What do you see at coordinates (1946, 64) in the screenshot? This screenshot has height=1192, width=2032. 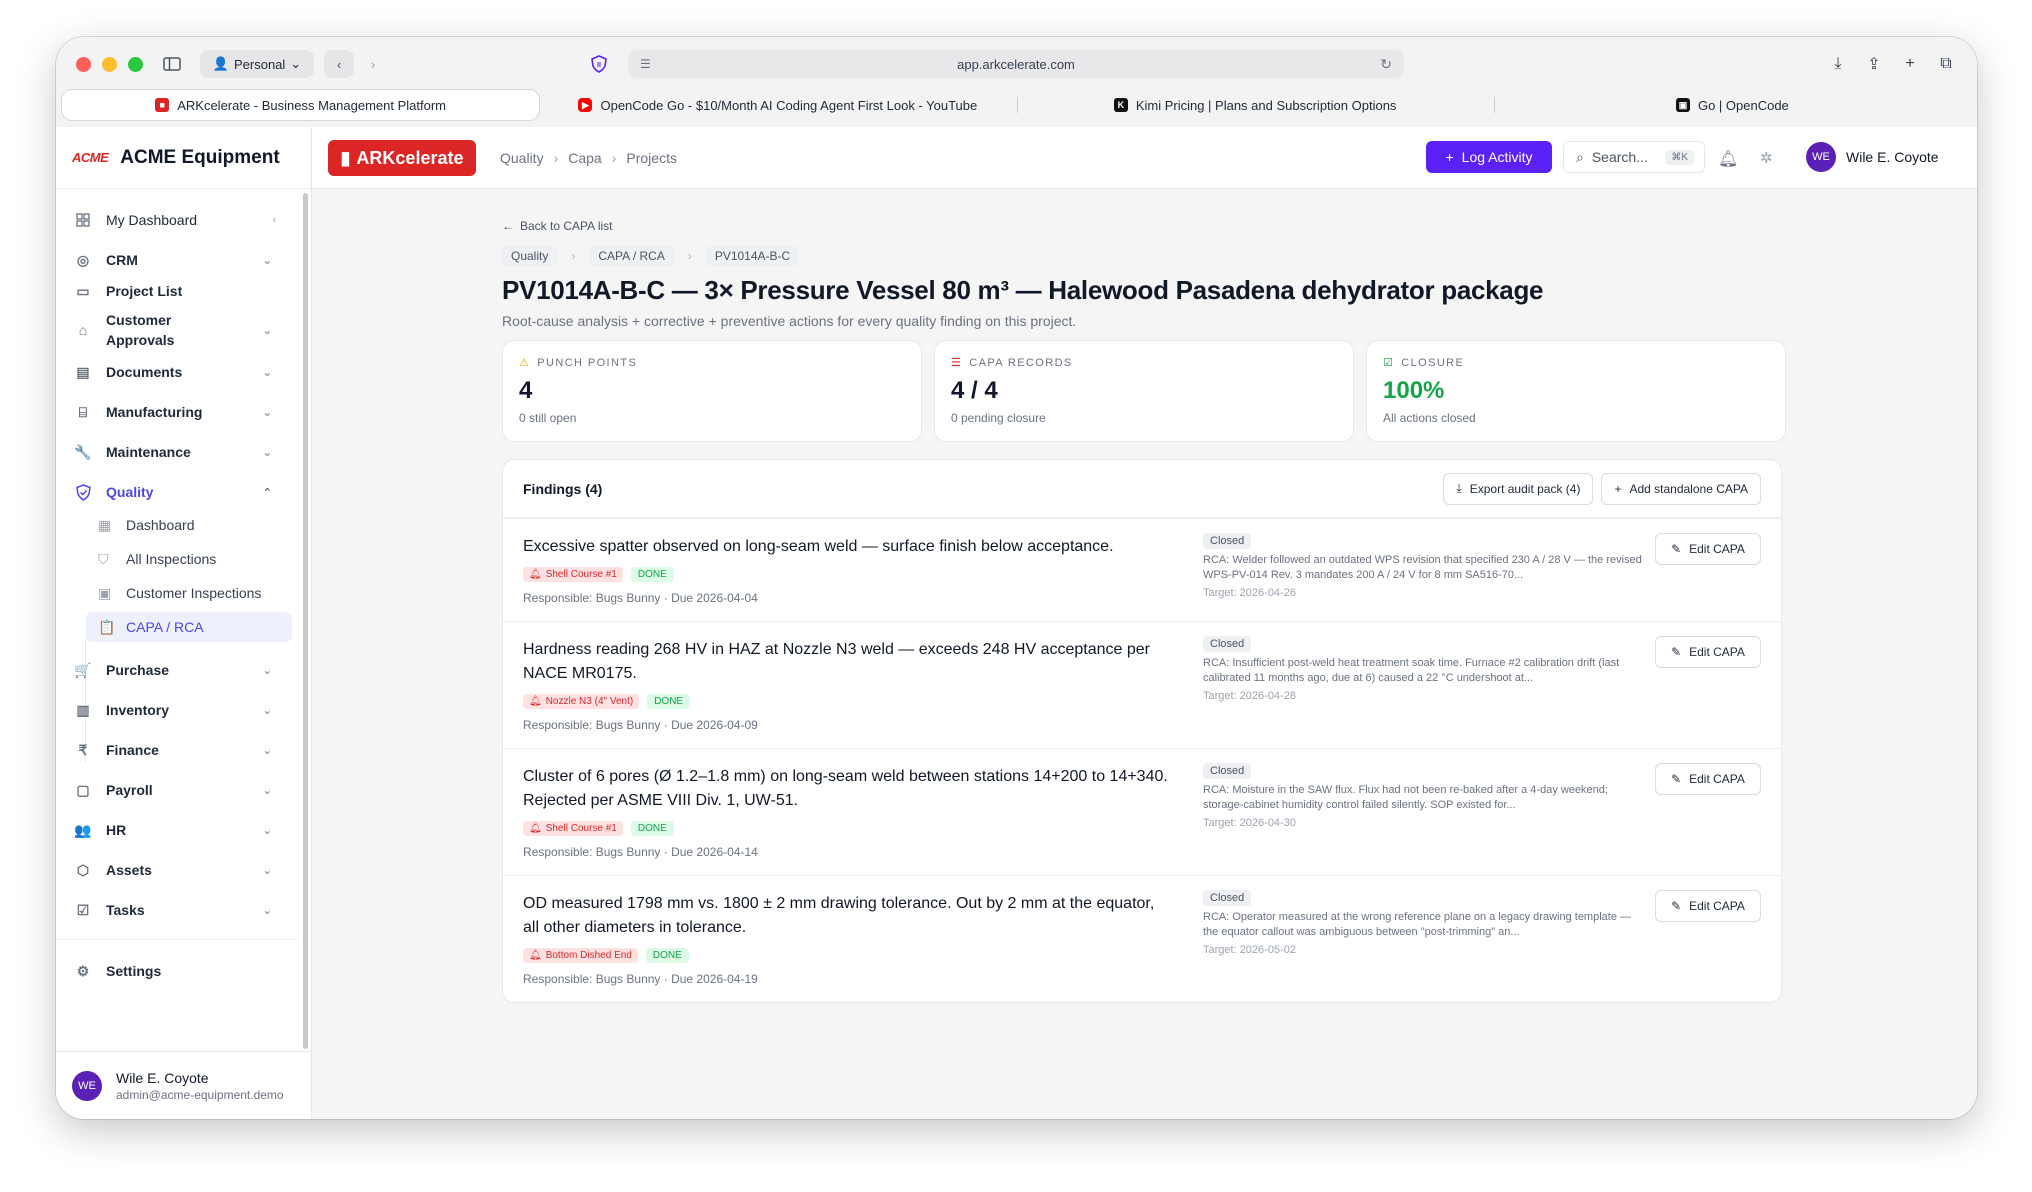 I see `tab-overview-icon: ⧉` at bounding box center [1946, 64].